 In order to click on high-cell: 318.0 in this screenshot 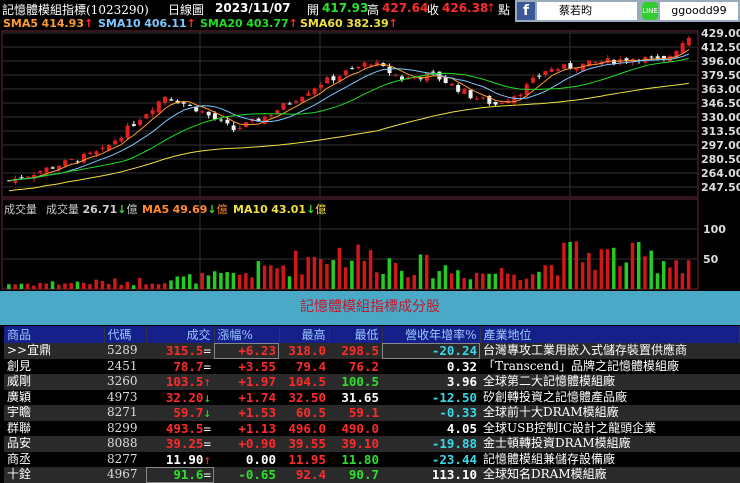, I will do `click(304, 351)`.